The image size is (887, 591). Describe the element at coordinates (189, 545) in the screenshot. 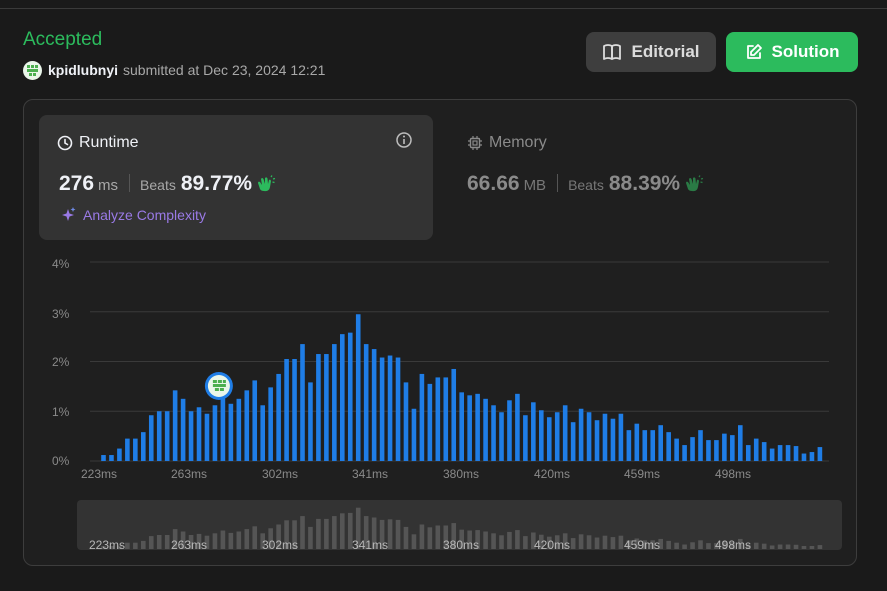

I see `mini-x-tick-label: 263ms` at that location.